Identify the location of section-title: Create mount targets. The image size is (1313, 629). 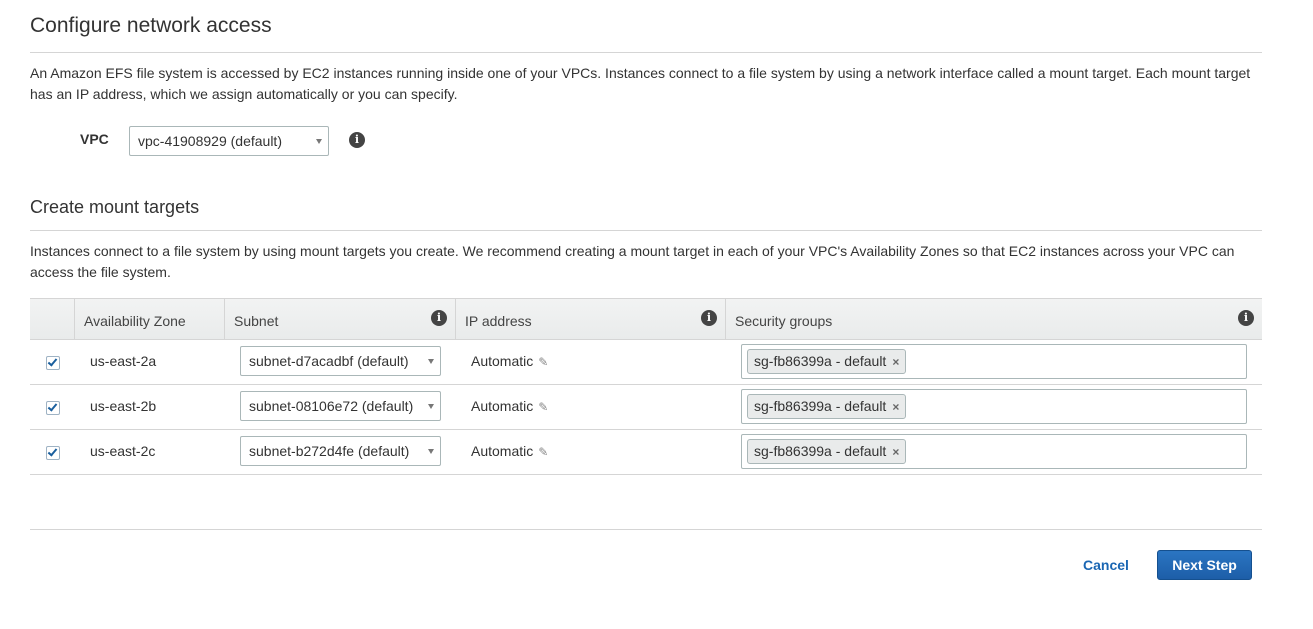
(115, 207).